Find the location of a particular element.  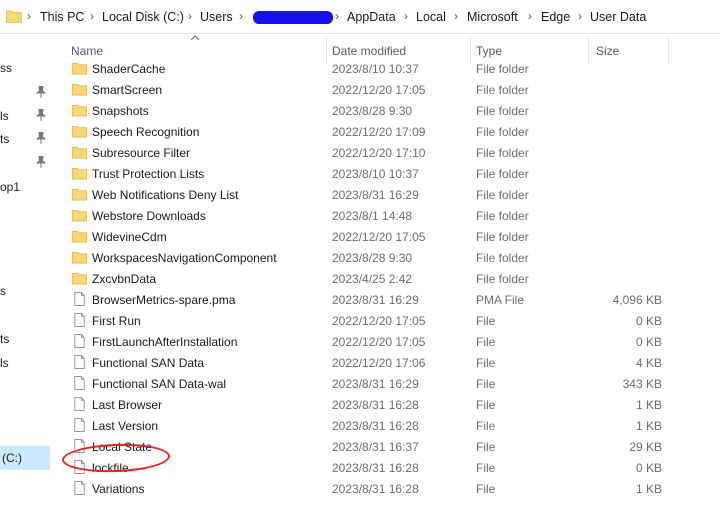

file-date-modified: 2022/12/20 17:06 is located at coordinates (379, 363).